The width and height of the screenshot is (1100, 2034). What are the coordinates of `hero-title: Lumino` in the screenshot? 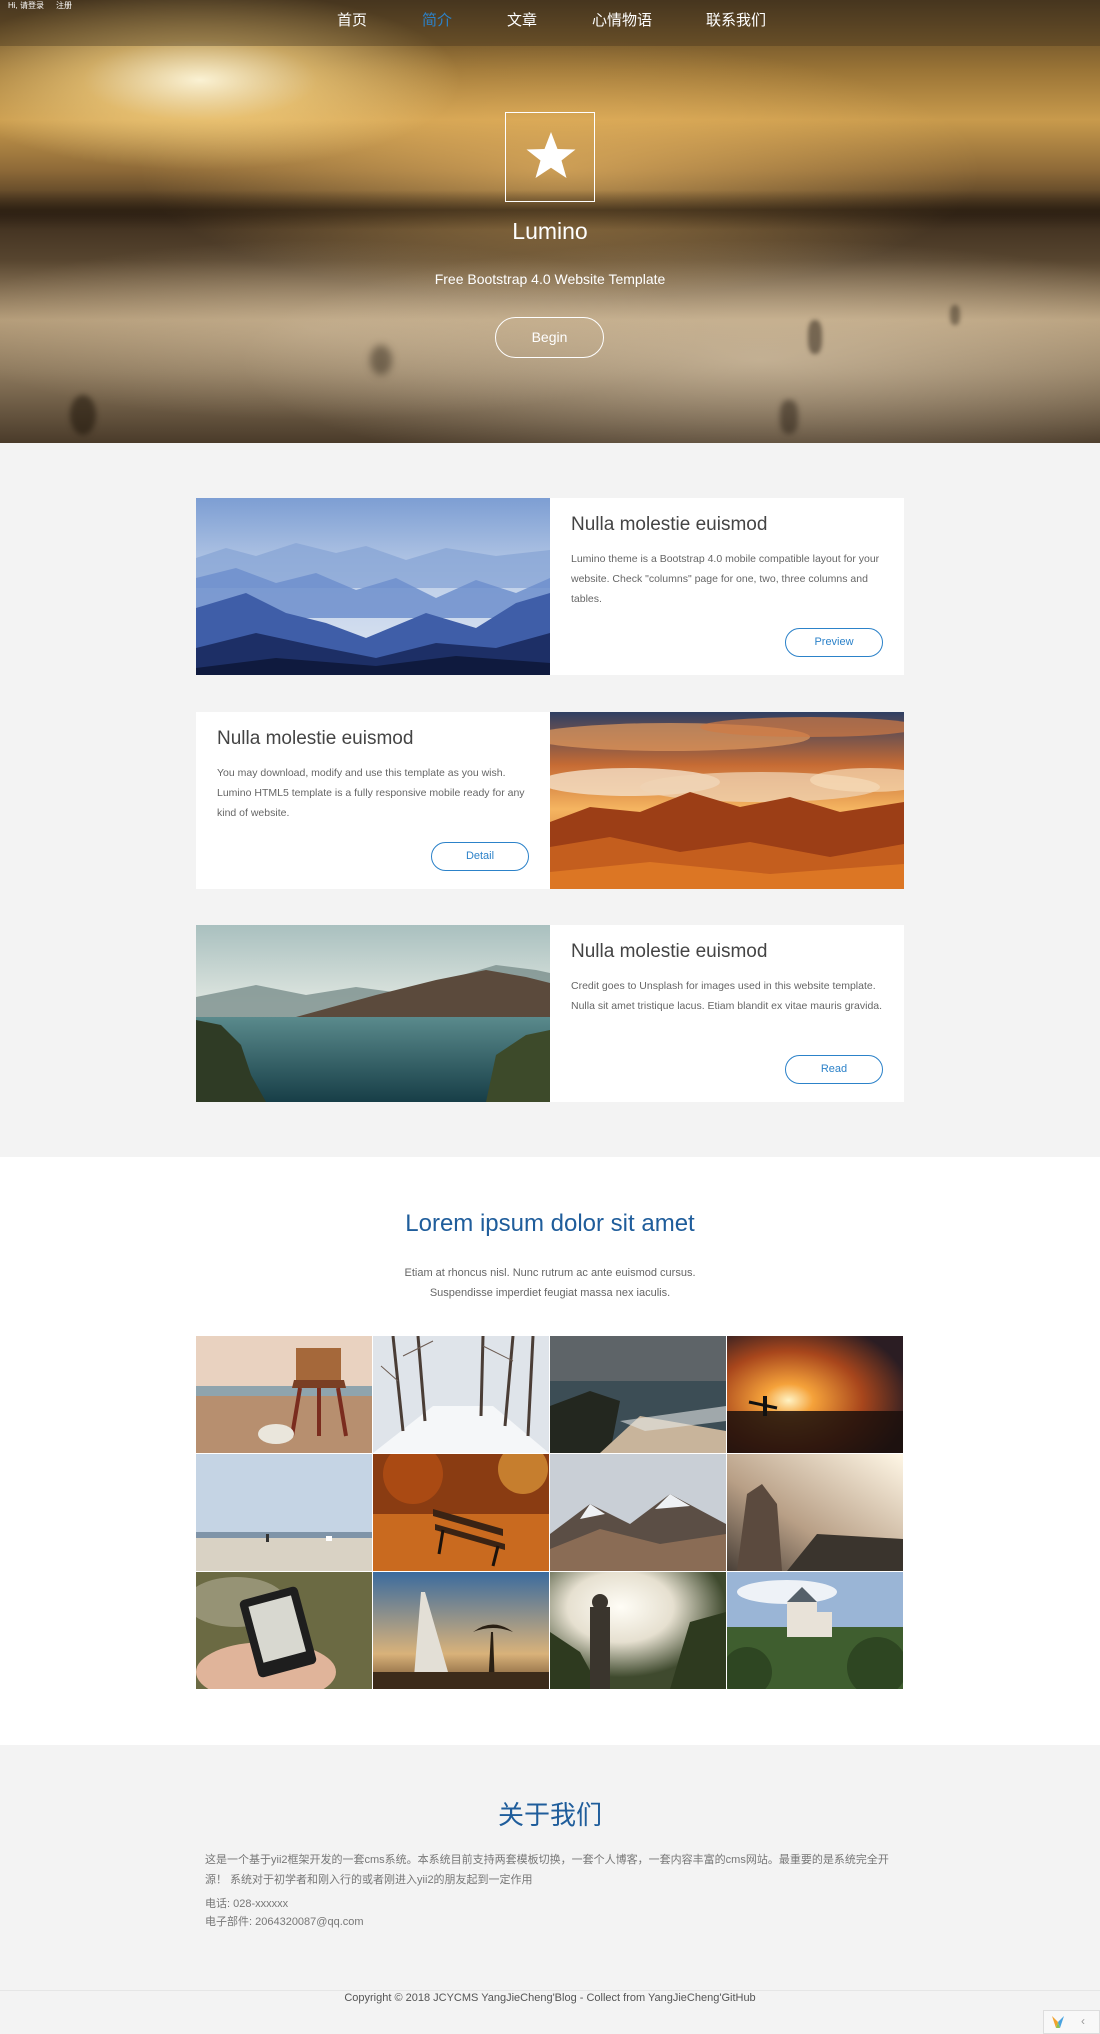 It's located at (550, 231).